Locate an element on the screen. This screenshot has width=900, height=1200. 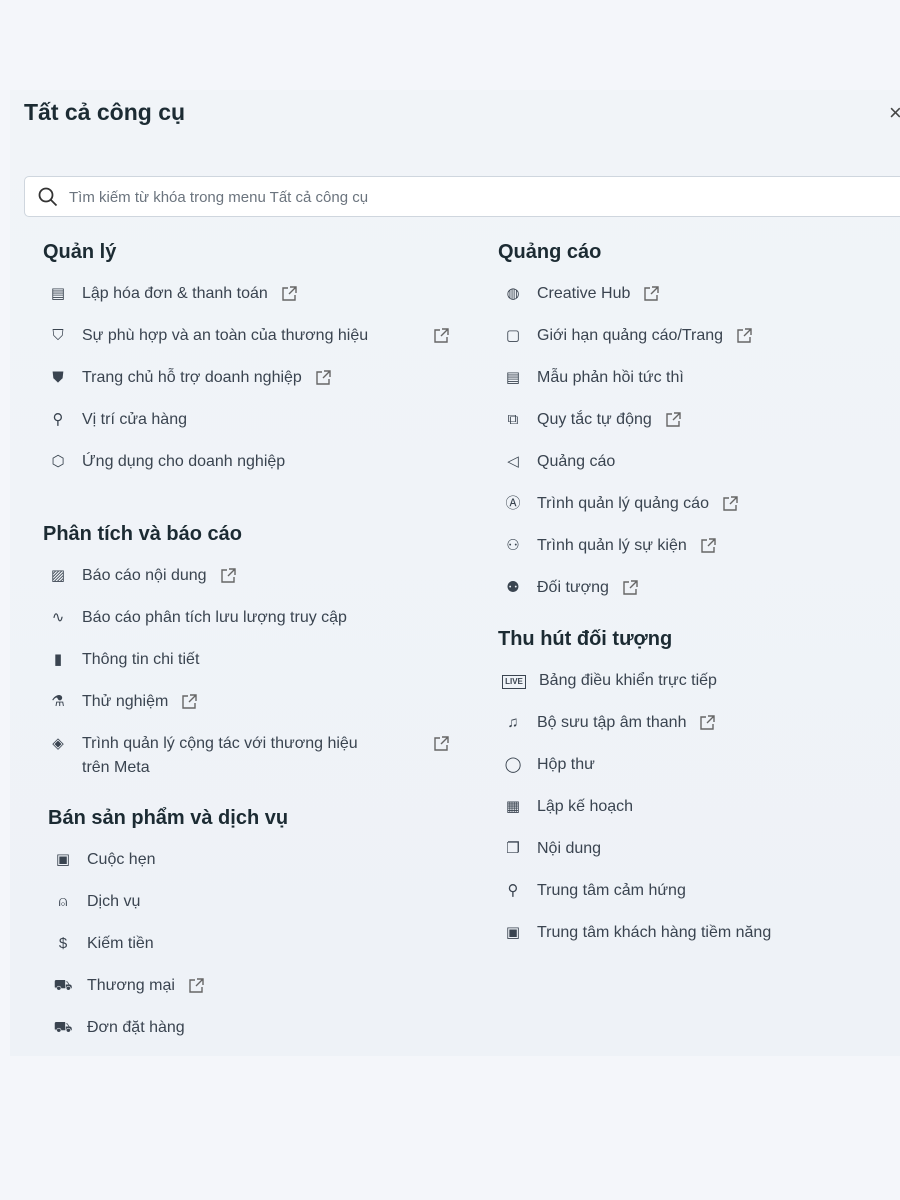
tool-item-label: Thông tin chi tiết is located at coordinates (141, 659).